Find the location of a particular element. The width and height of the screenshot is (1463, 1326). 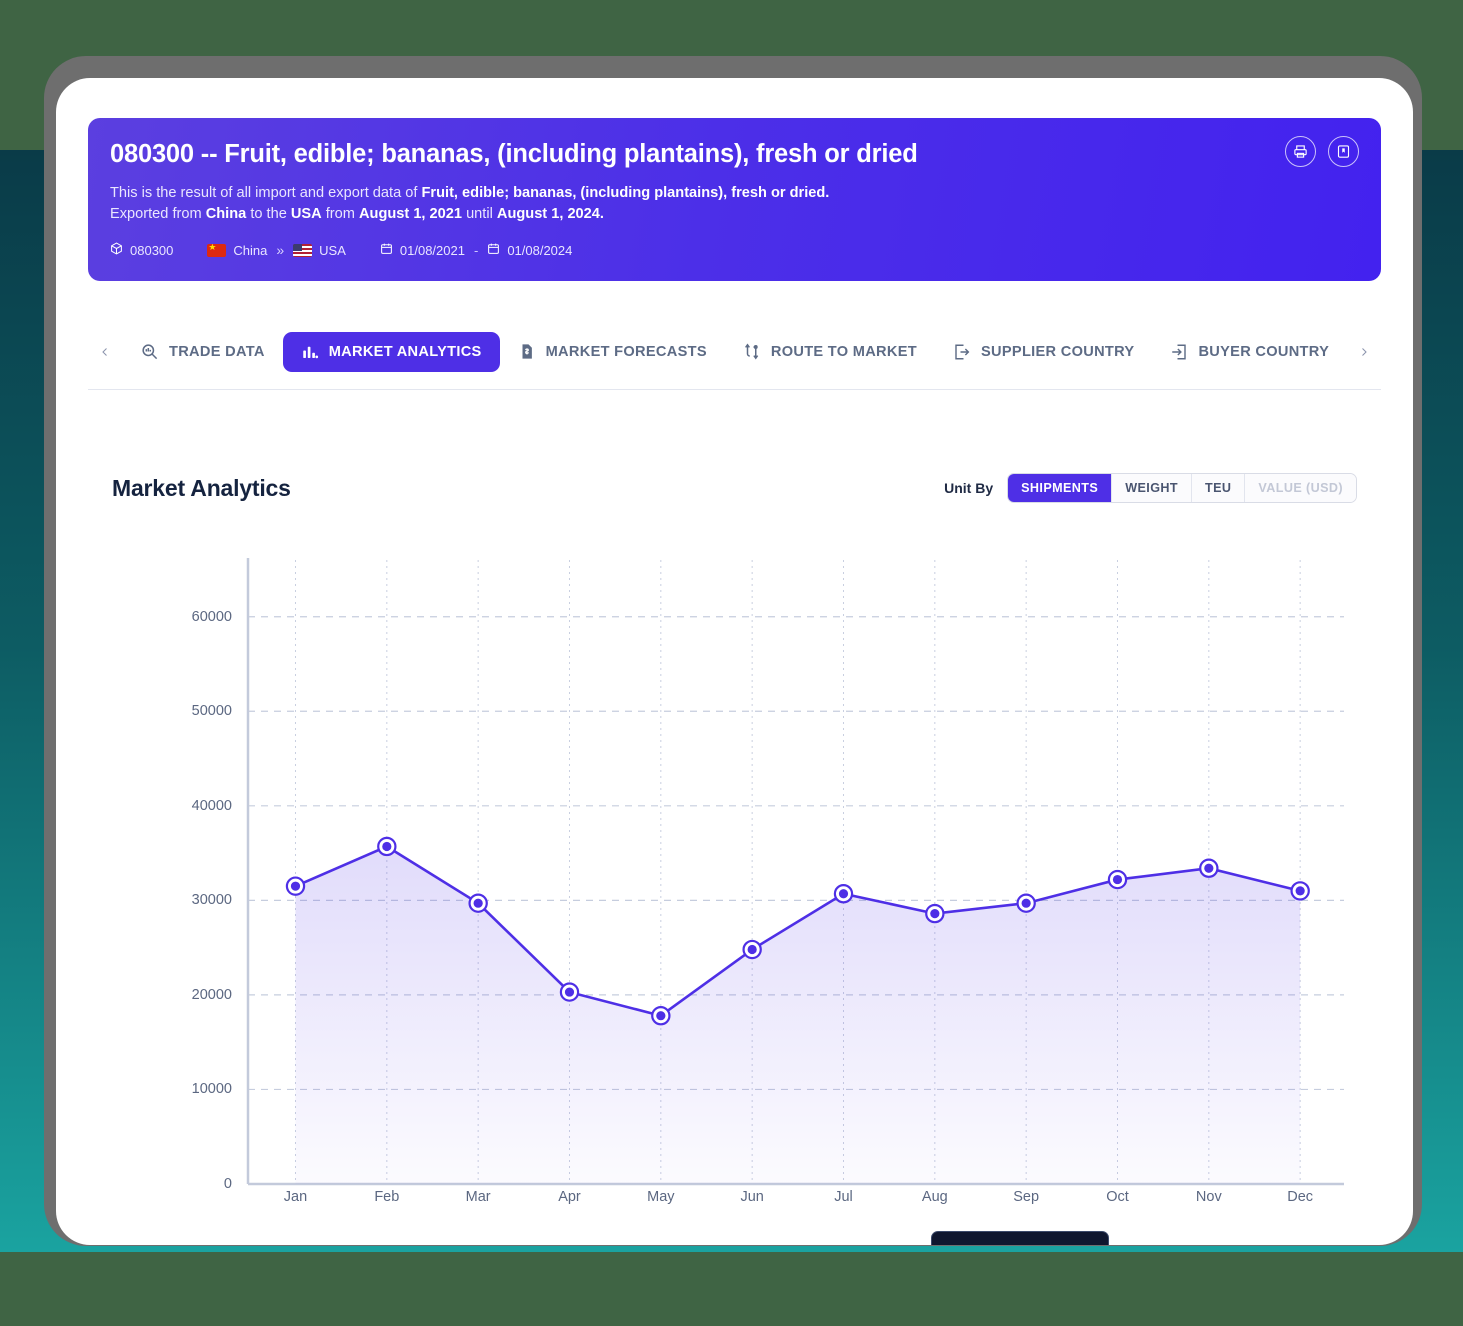

x-axis-tick: Sep is located at coordinates (1026, 1197).